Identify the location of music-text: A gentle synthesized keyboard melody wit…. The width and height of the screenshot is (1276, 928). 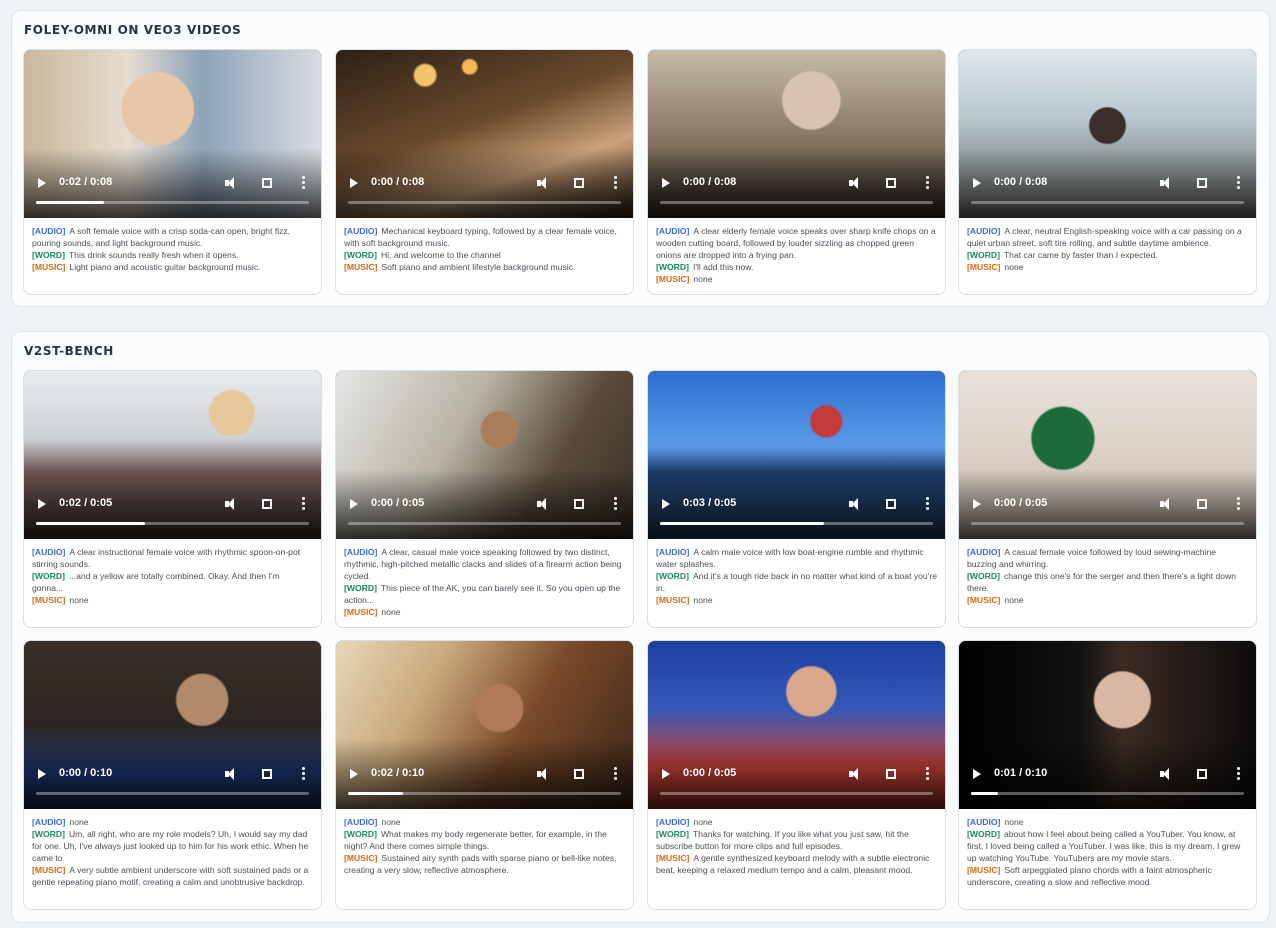
(793, 864).